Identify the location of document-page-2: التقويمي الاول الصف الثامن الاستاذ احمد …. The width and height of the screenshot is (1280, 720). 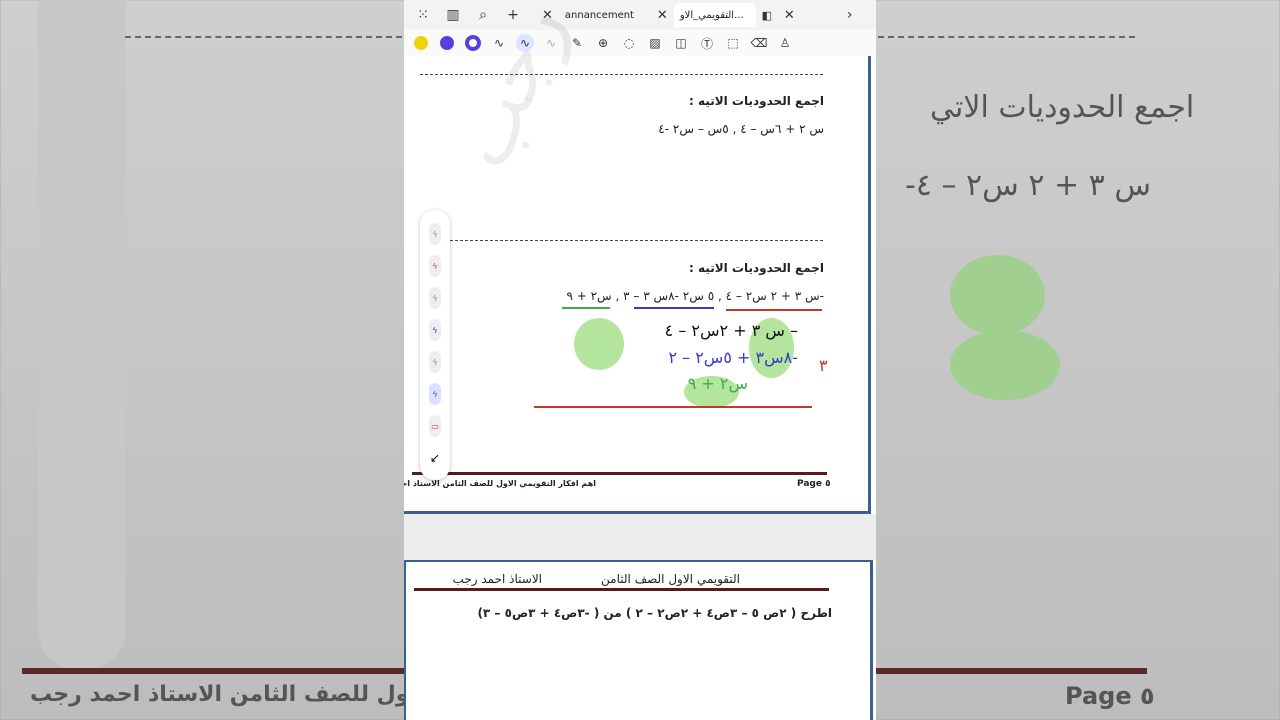
(638, 640).